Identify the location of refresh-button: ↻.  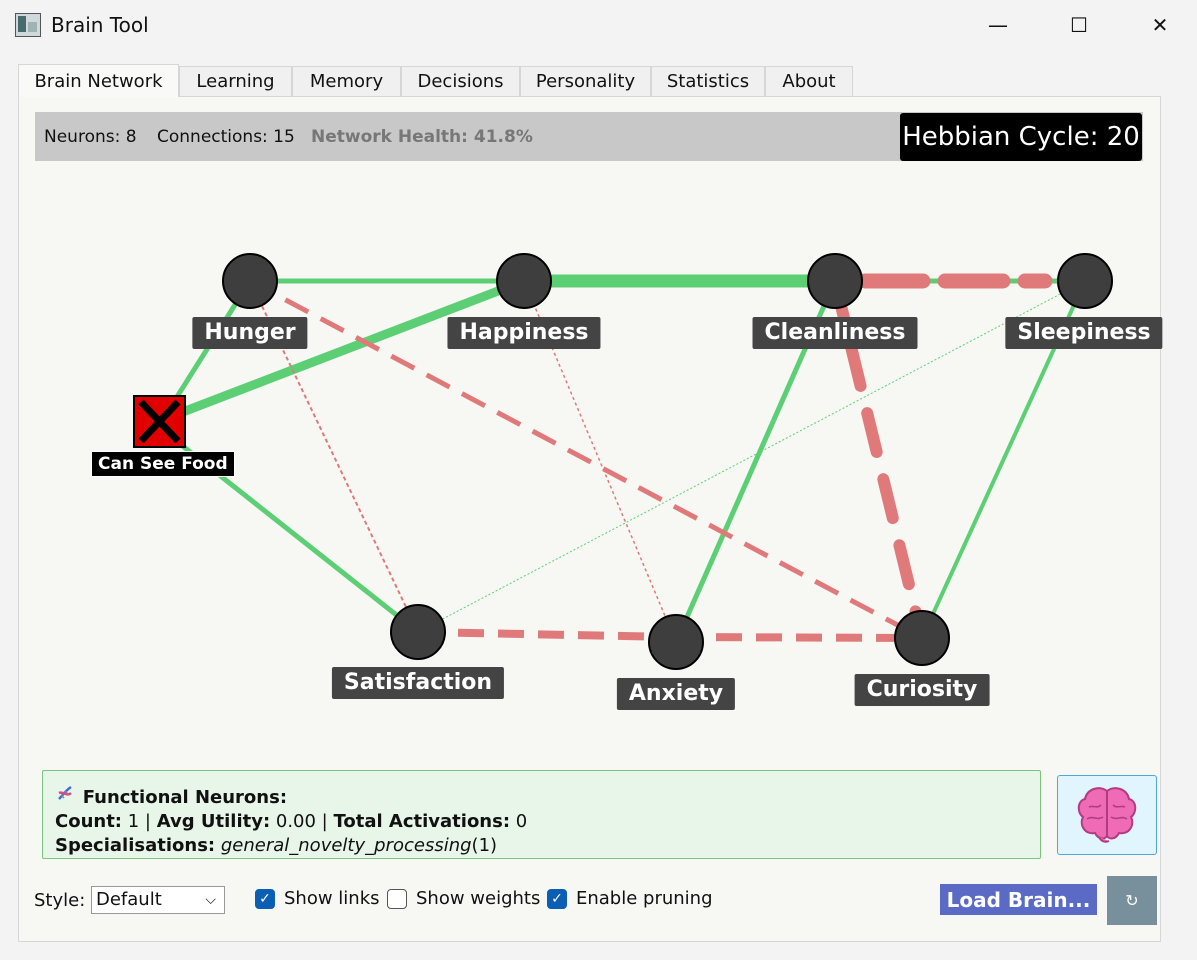
(1132, 900).